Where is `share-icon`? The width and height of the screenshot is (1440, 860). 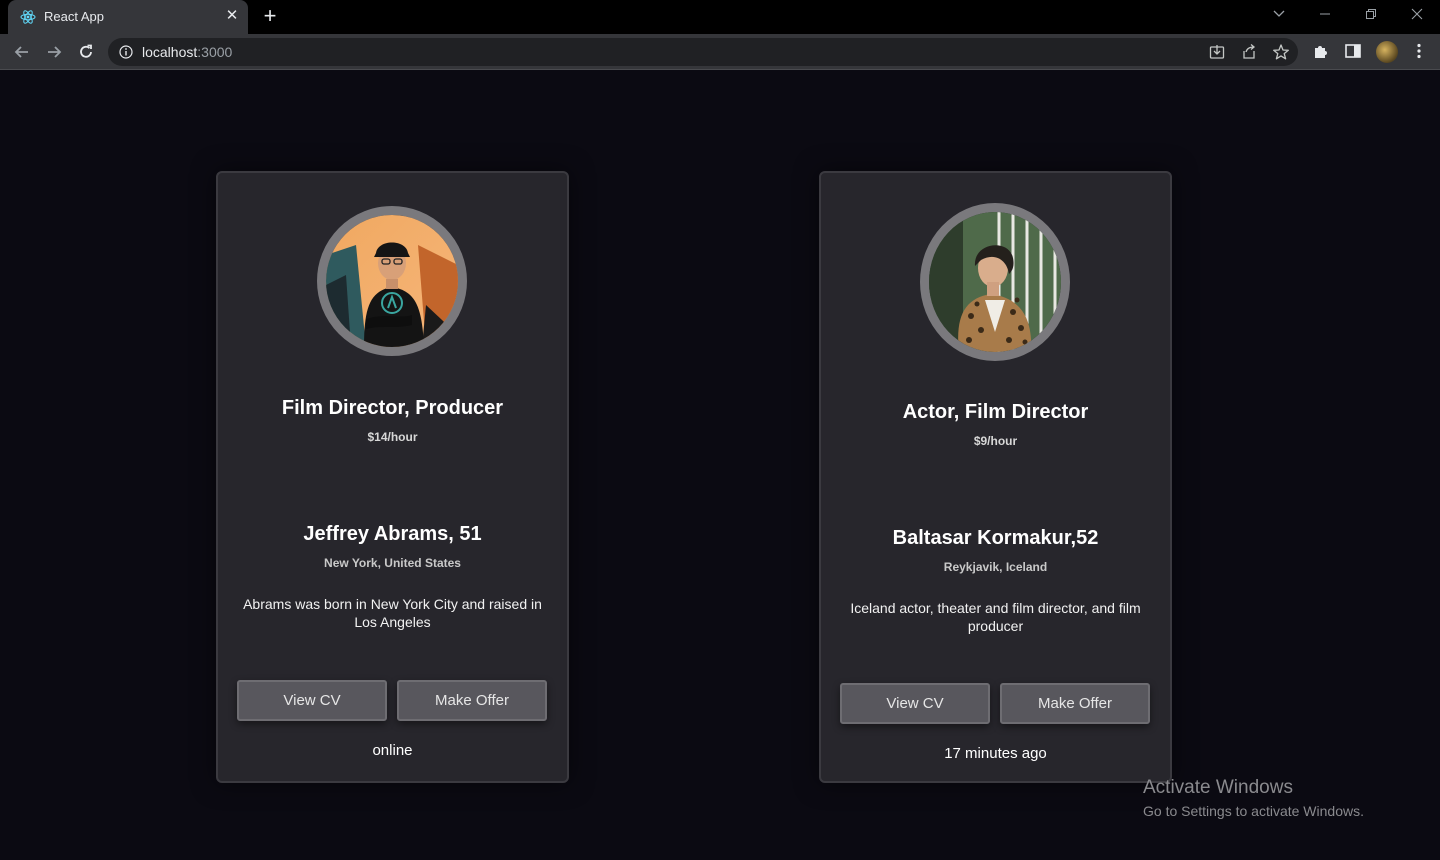 share-icon is located at coordinates (1249, 52).